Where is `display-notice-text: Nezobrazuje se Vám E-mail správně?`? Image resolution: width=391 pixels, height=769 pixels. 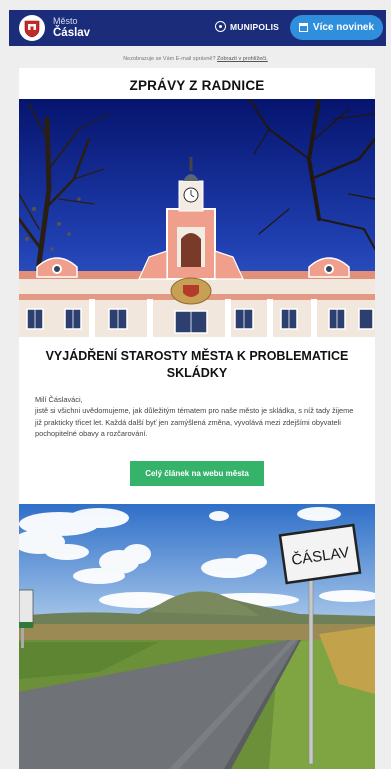 display-notice-text: Nezobrazuje se Vám E-mail správně? is located at coordinates (169, 59).